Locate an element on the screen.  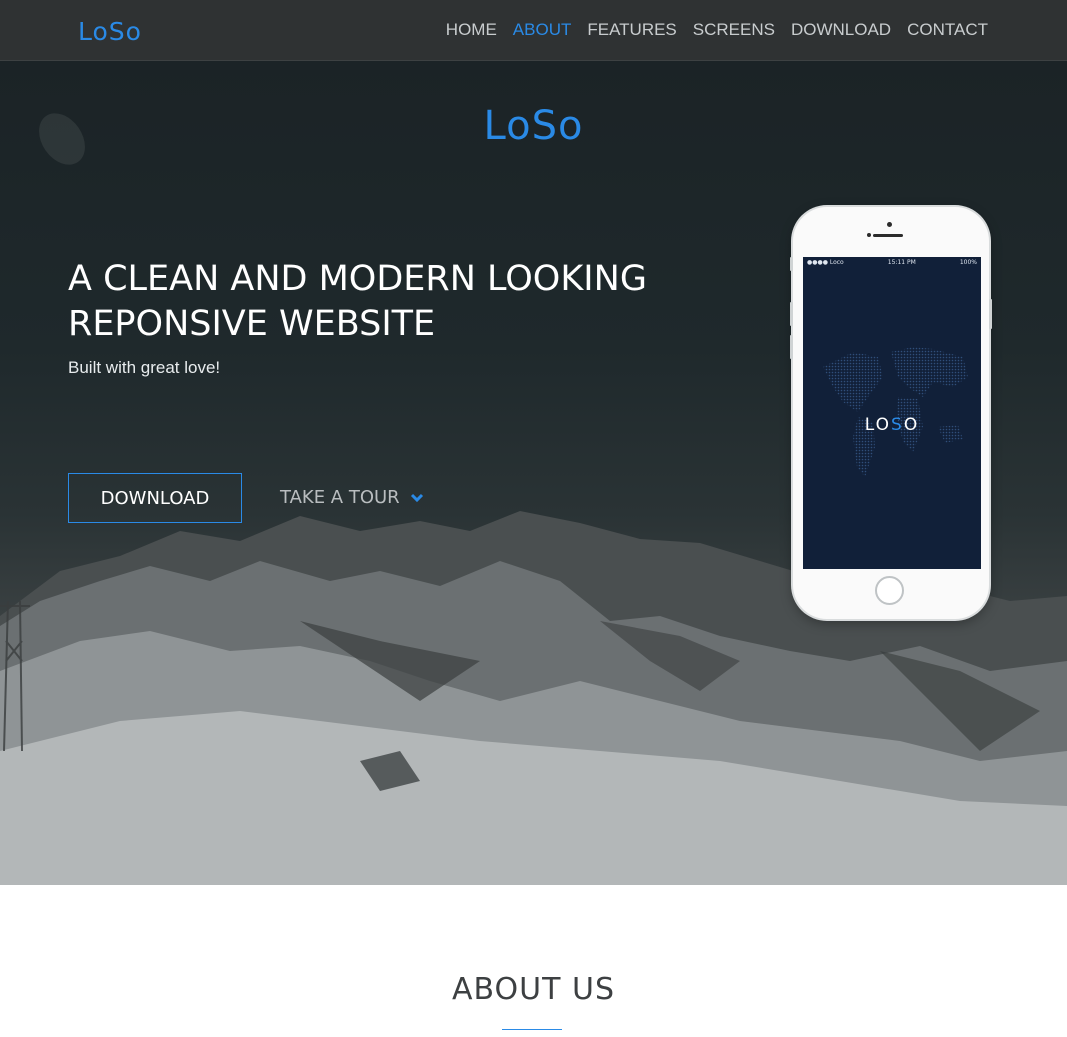
world-map-icon is located at coordinates (895, 412).